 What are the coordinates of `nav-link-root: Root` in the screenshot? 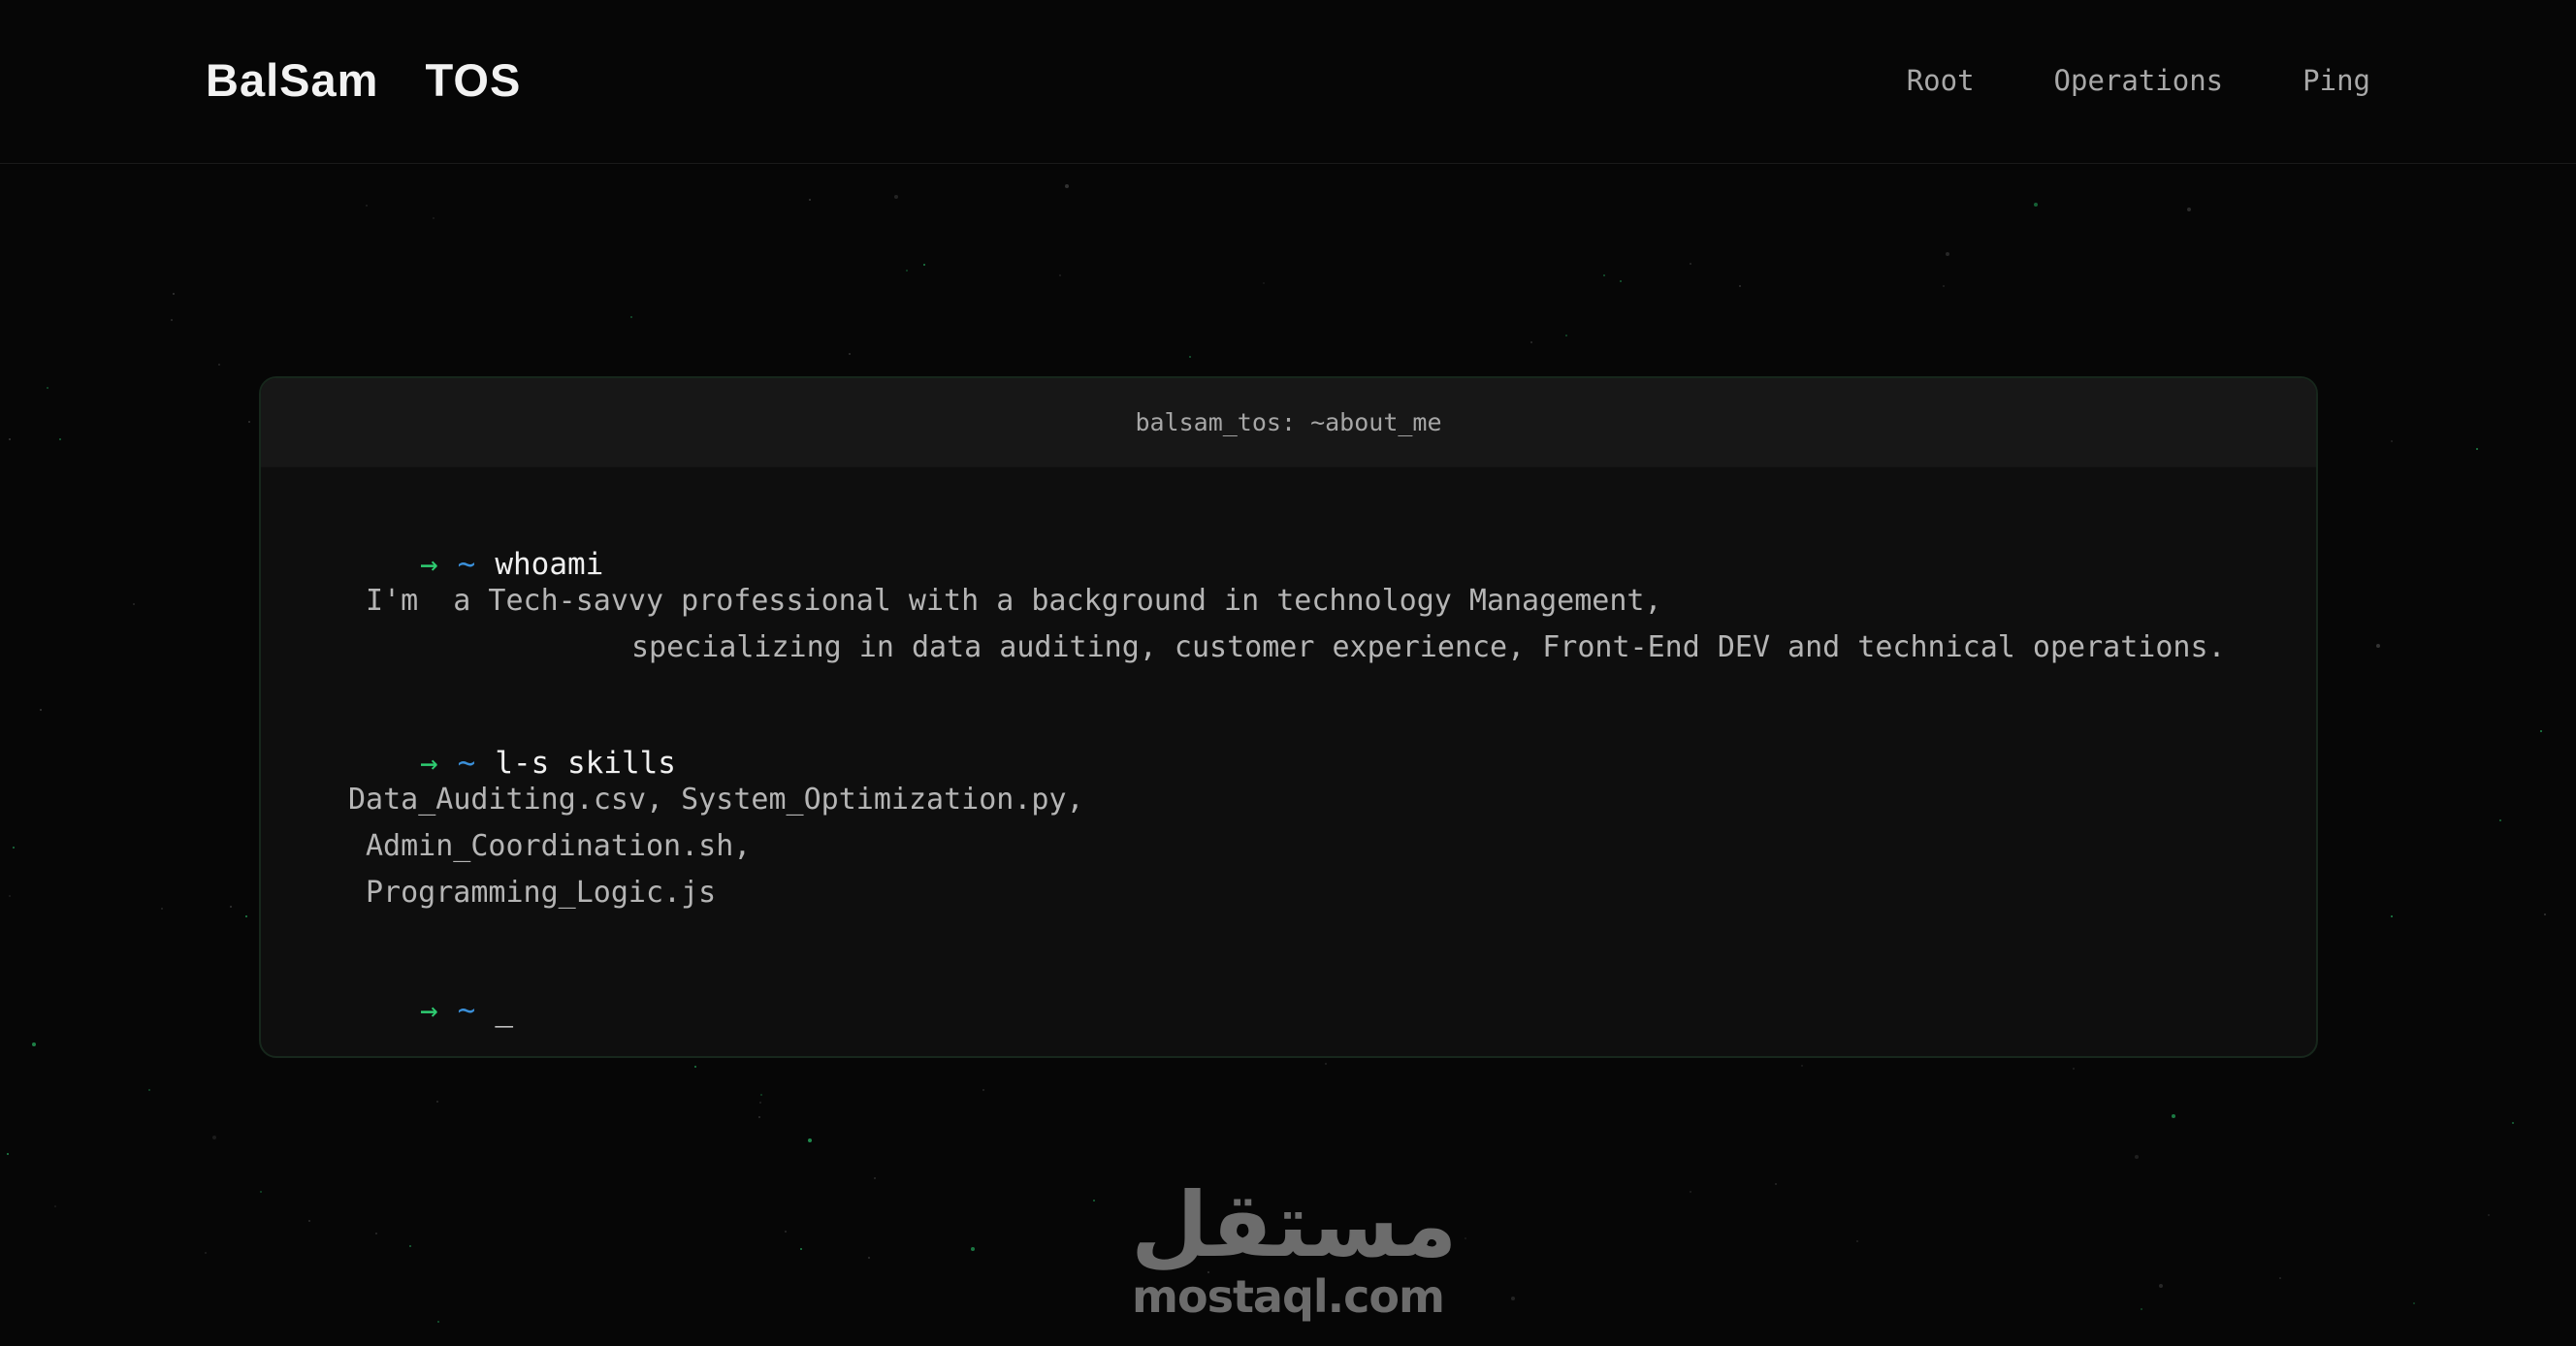 It's located at (1941, 80).